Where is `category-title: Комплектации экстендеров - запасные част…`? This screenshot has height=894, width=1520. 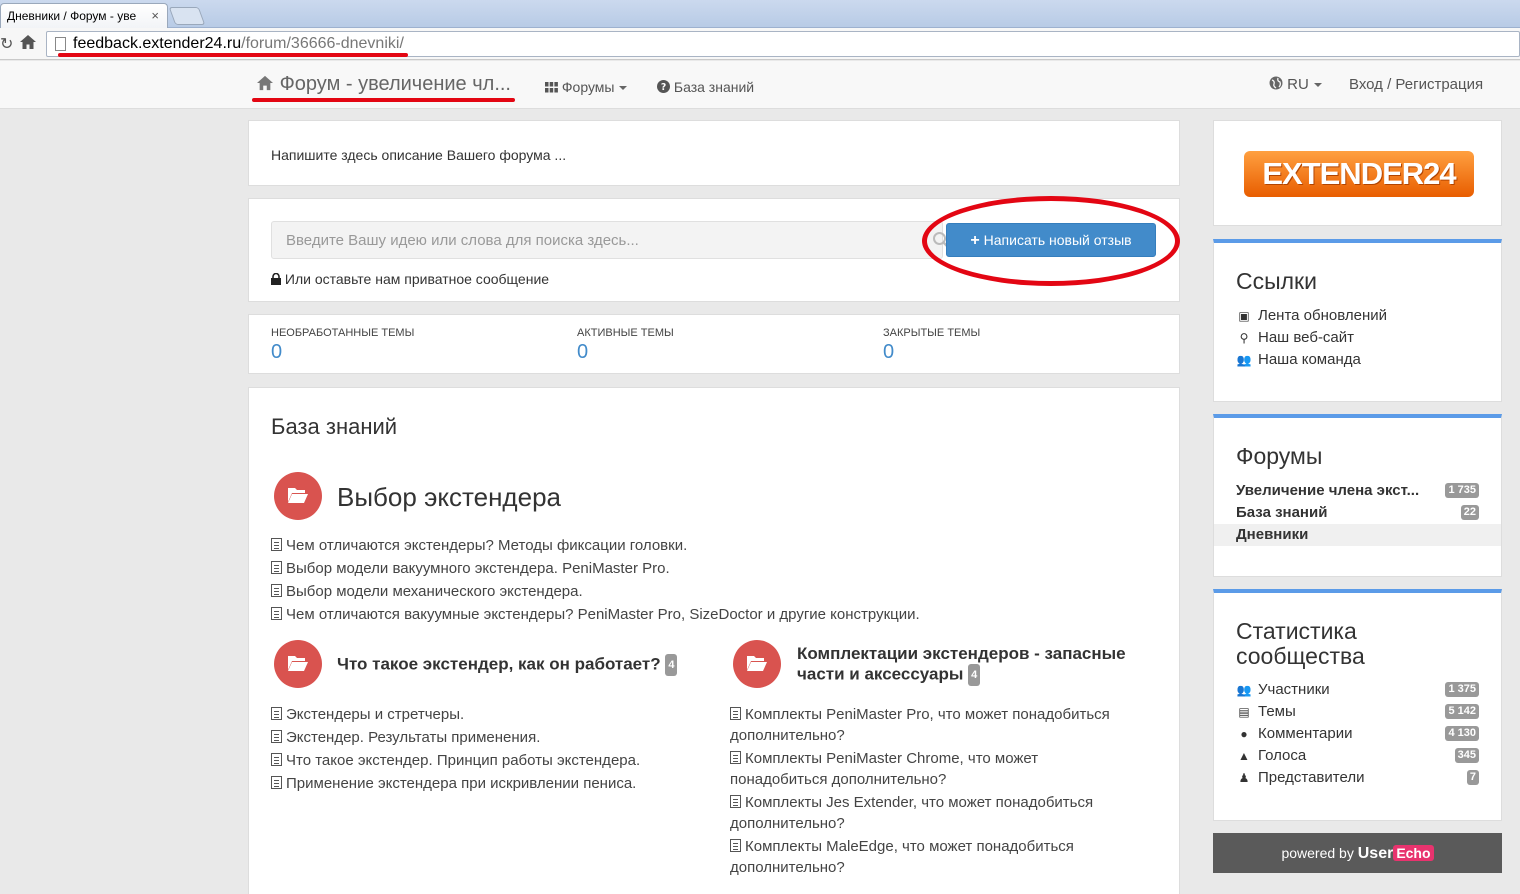 category-title: Комплектации экстендеров - запасные част… is located at coordinates (961, 665).